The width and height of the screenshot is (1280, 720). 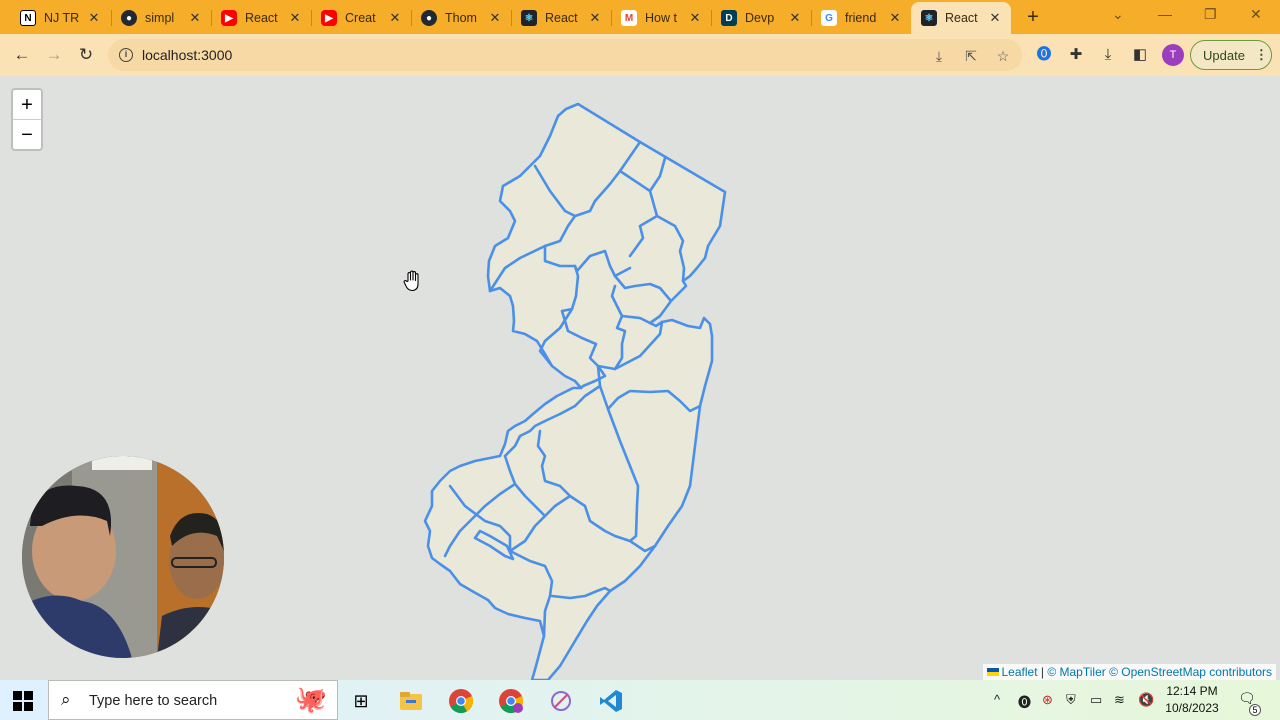 What do you see at coordinates (361, 701) in the screenshot?
I see `task-view-icon: ⊞` at bounding box center [361, 701].